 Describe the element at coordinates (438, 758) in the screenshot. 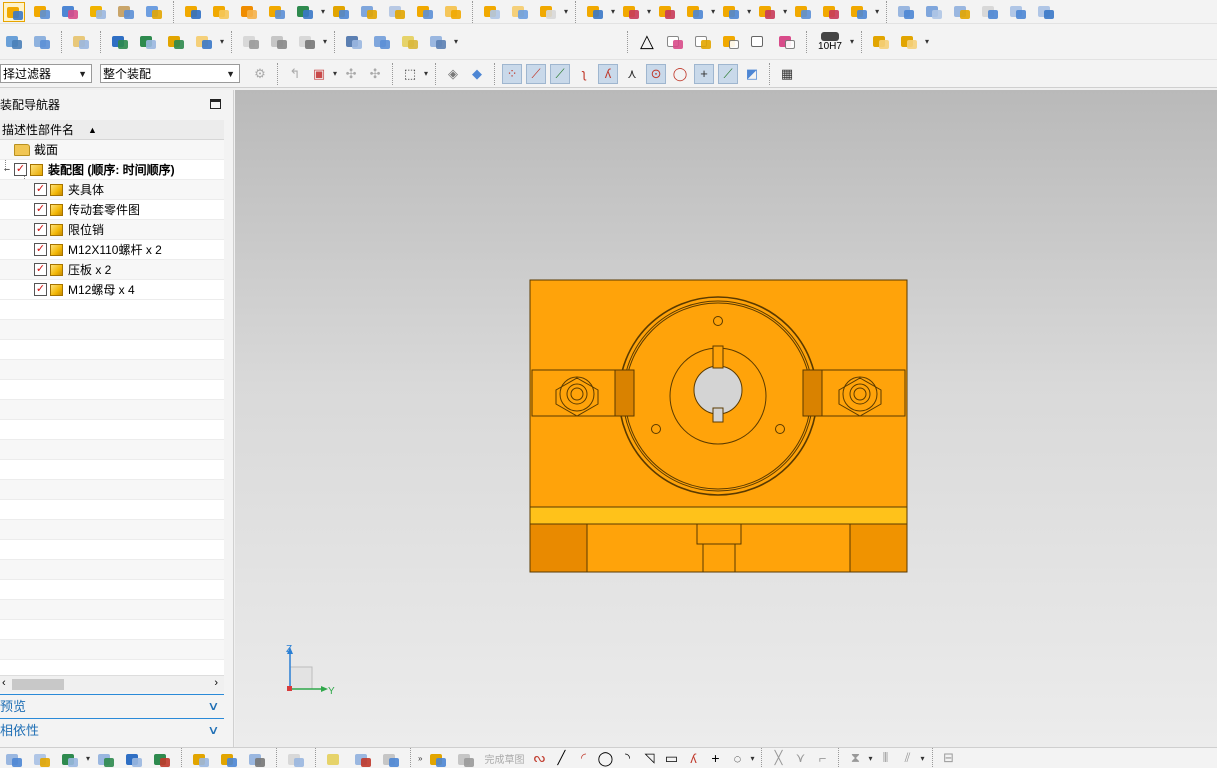

I see `sketch-icon` at that location.